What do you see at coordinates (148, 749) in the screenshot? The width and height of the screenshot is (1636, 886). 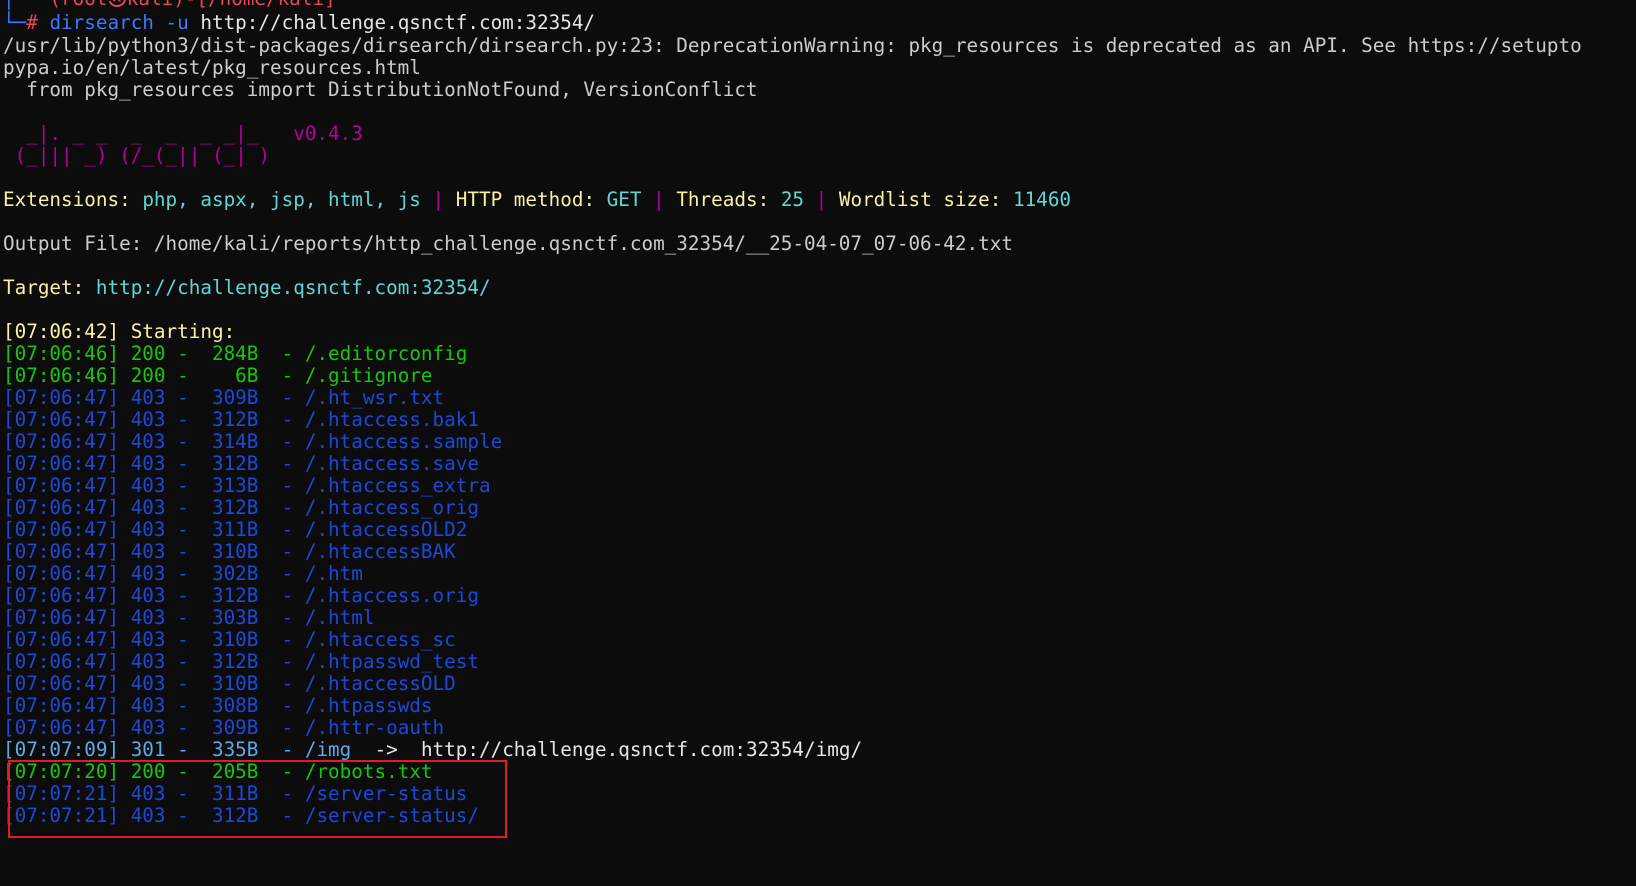 I see `result-status-code: 301` at bounding box center [148, 749].